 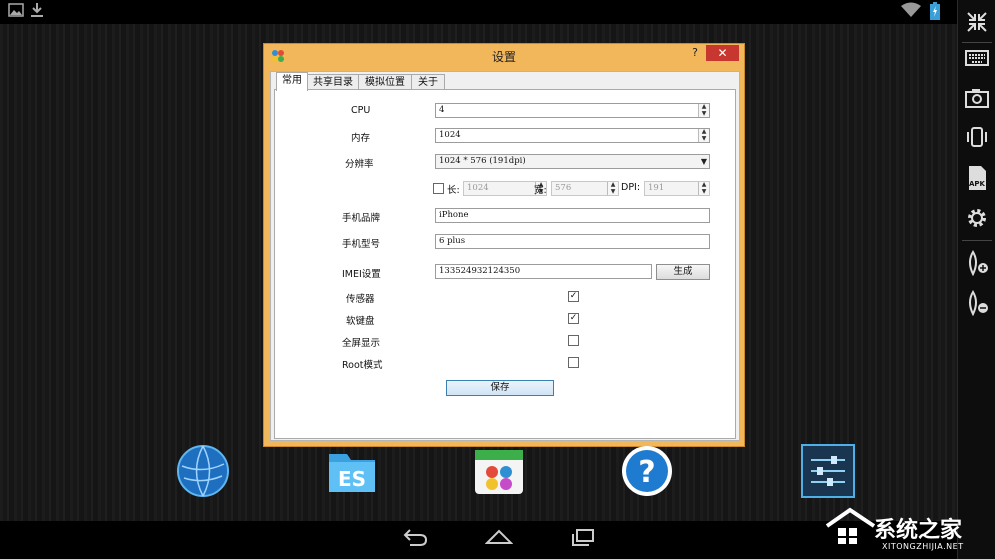 I want to click on navigation-bar, so click(x=478, y=540).